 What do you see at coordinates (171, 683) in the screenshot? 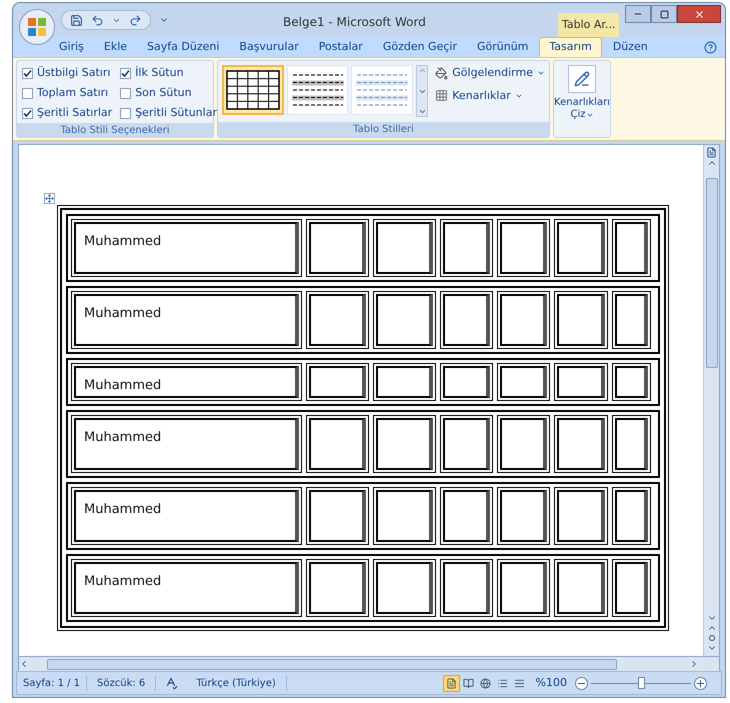
I see `proofing-icon` at bounding box center [171, 683].